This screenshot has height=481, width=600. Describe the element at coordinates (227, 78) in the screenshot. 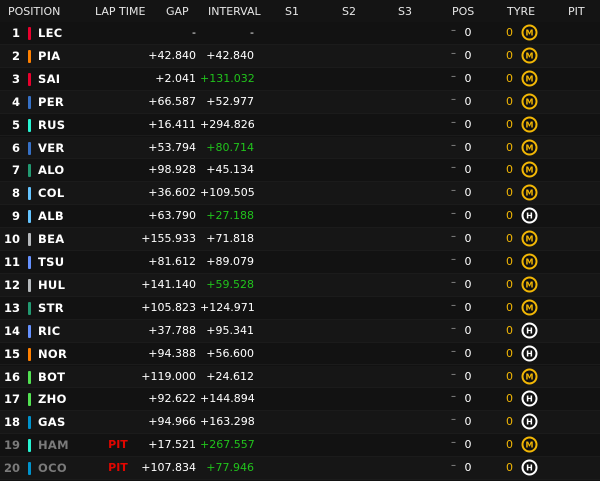

I see `interval-value: +131.032` at that location.